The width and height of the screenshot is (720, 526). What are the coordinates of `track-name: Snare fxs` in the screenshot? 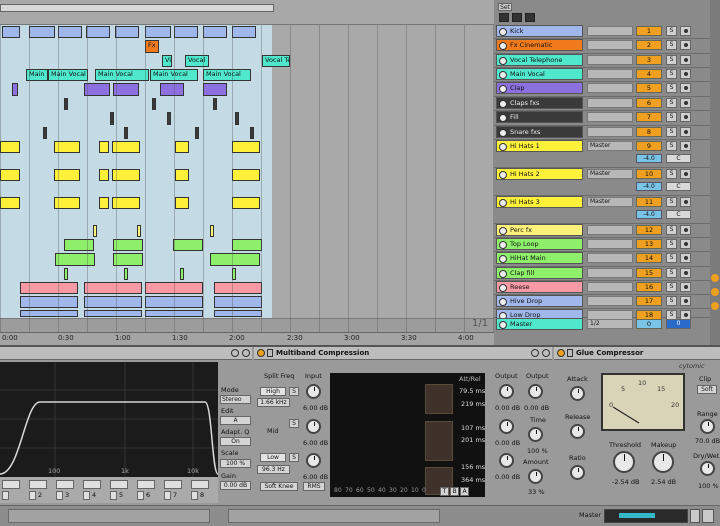 It's located at (539, 132).